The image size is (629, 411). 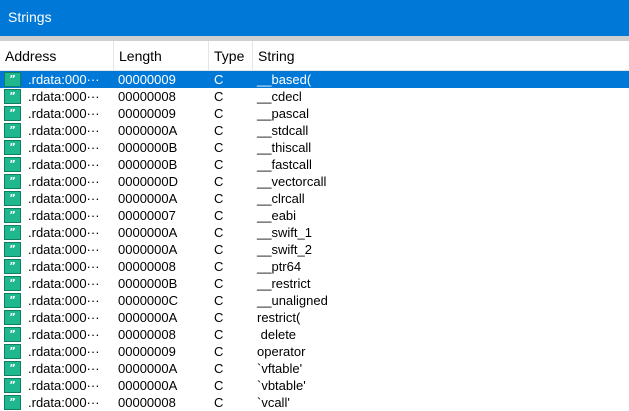 I want to click on string-cell: __swift_1, so click(x=284, y=232).